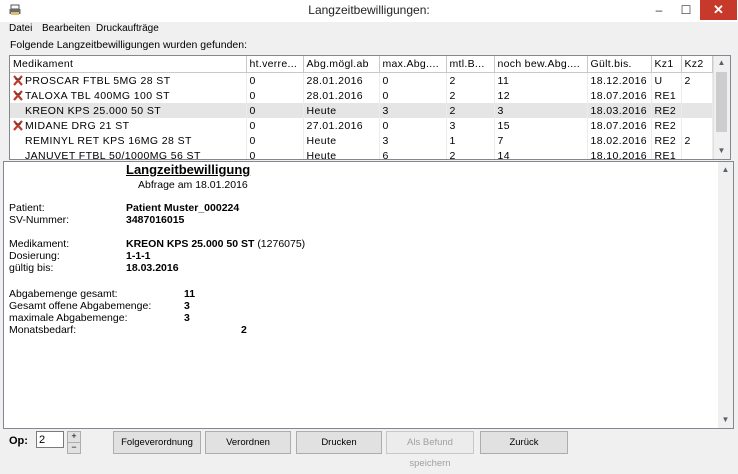  I want to click on patient-value: Patient Muster_000224, so click(183, 208).